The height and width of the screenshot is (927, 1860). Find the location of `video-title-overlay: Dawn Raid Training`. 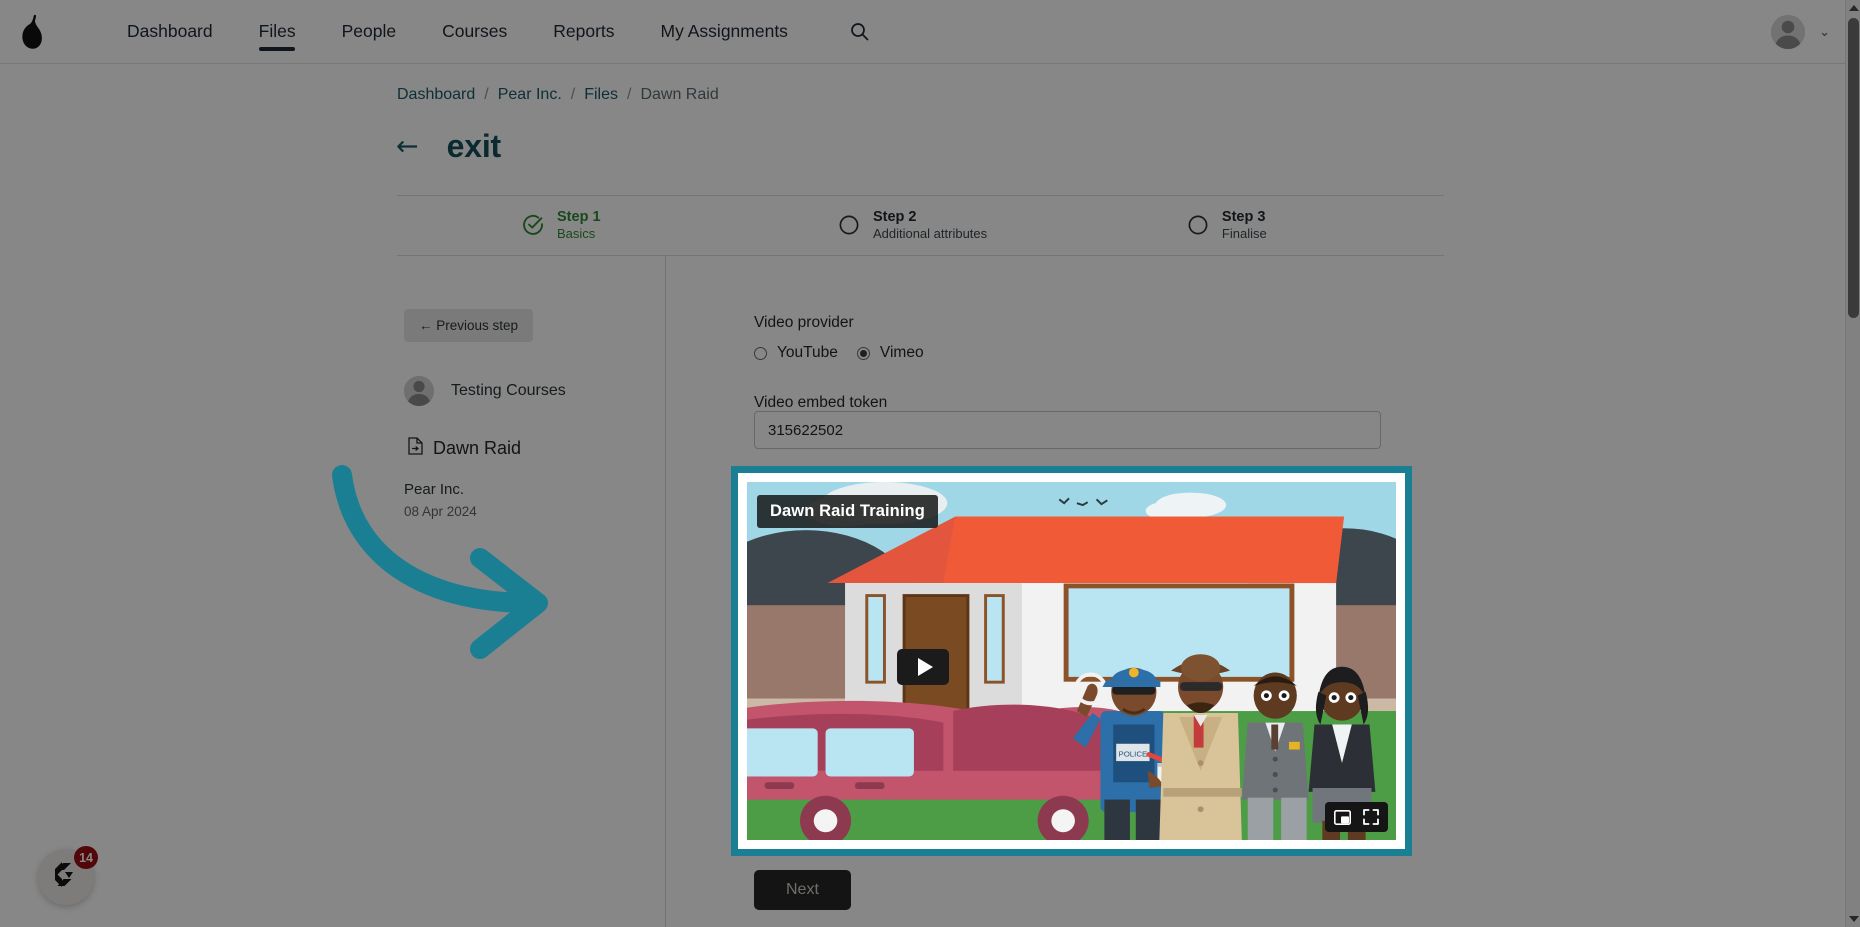

video-title-overlay: Dawn Raid Training is located at coordinates (847, 511).